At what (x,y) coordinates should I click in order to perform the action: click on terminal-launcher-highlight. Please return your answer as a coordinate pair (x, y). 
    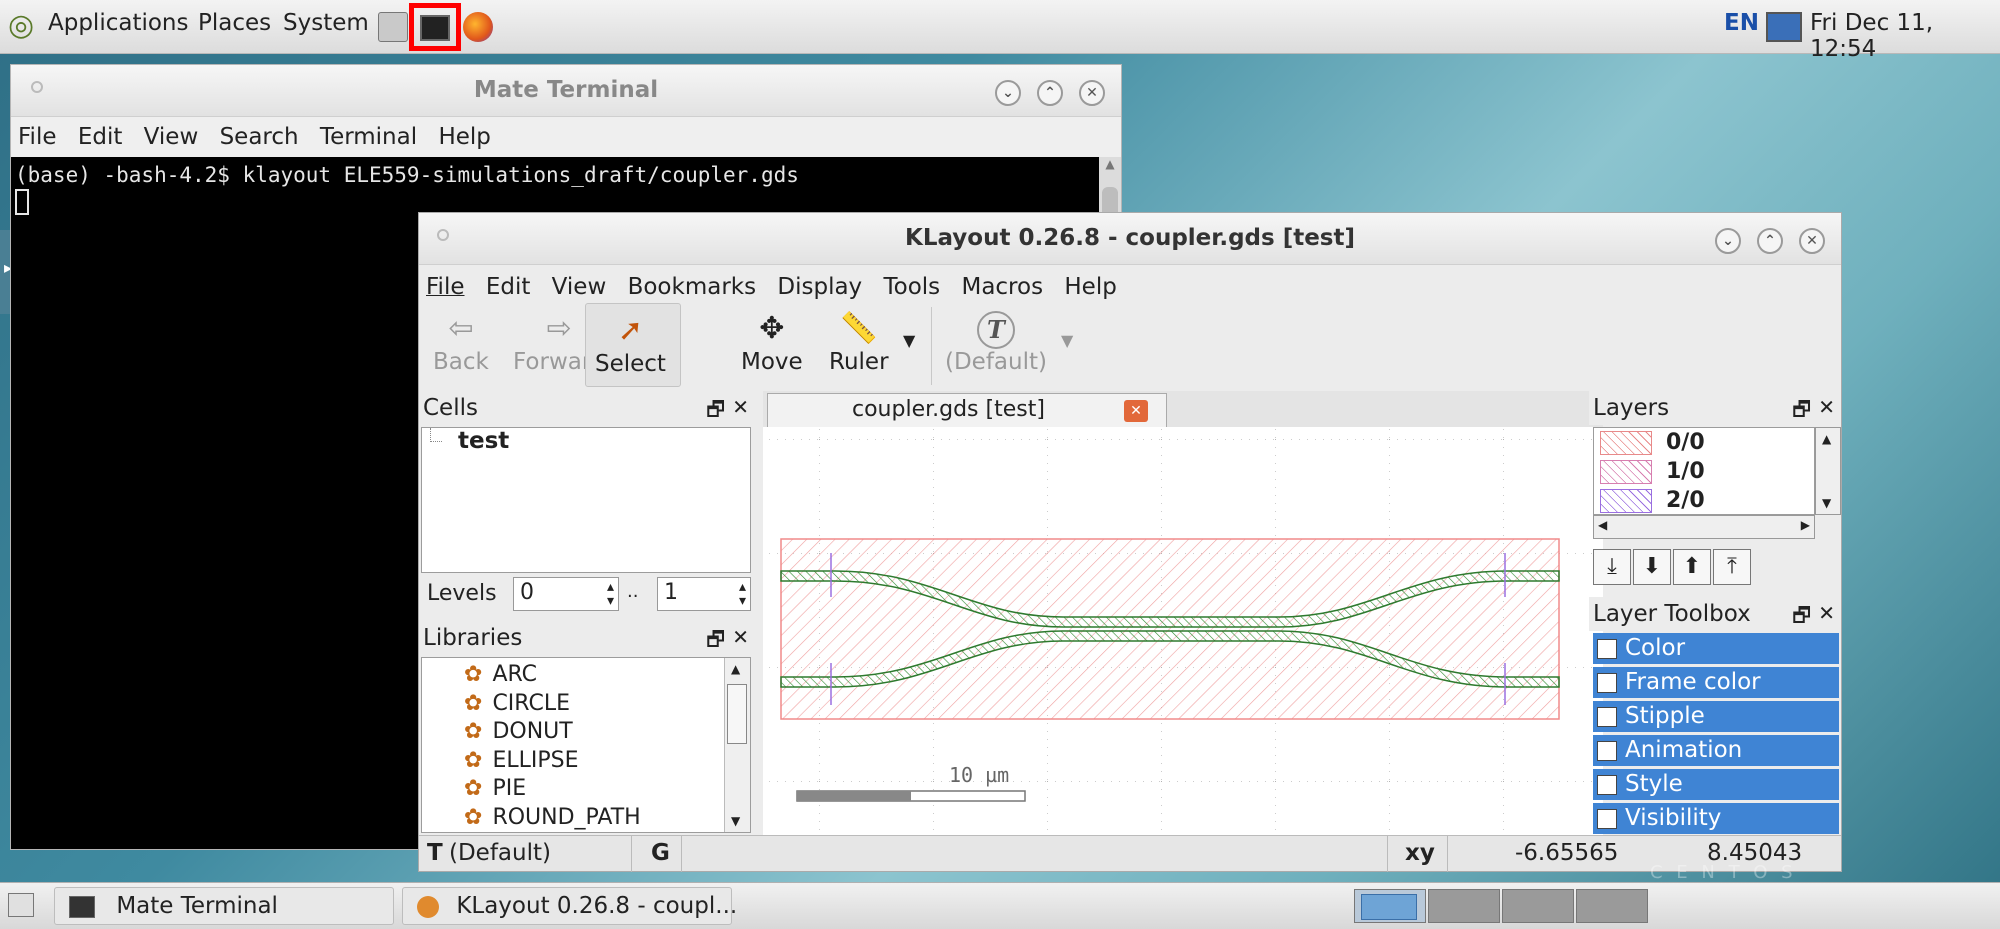
    Looking at the image, I should click on (435, 27).